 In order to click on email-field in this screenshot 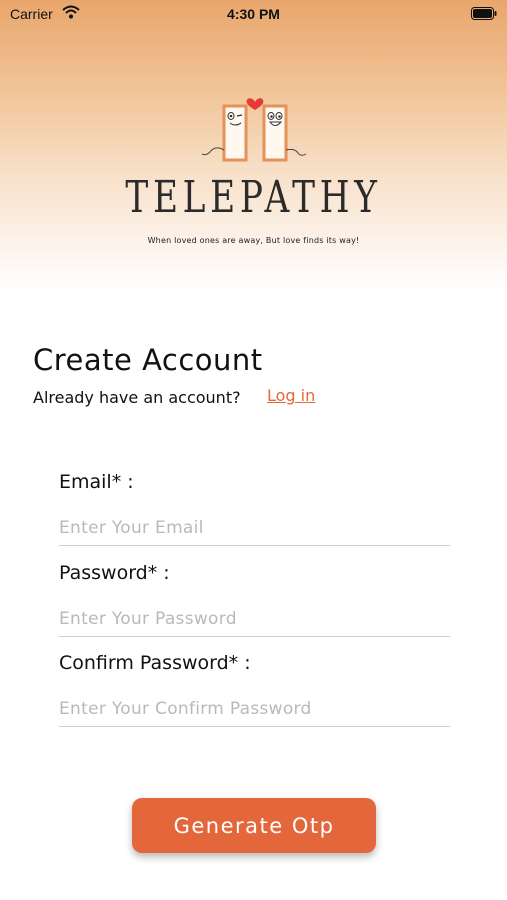, I will do `click(254, 528)`.